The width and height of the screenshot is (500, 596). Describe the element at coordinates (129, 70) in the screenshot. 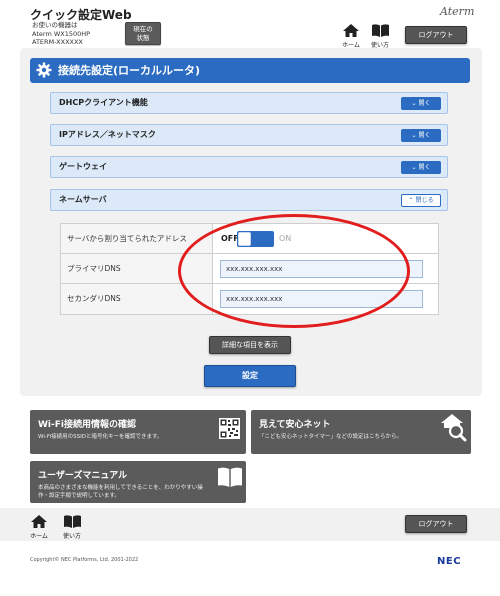

I see `section-title: 接続先設定(ローカルルータ)` at that location.